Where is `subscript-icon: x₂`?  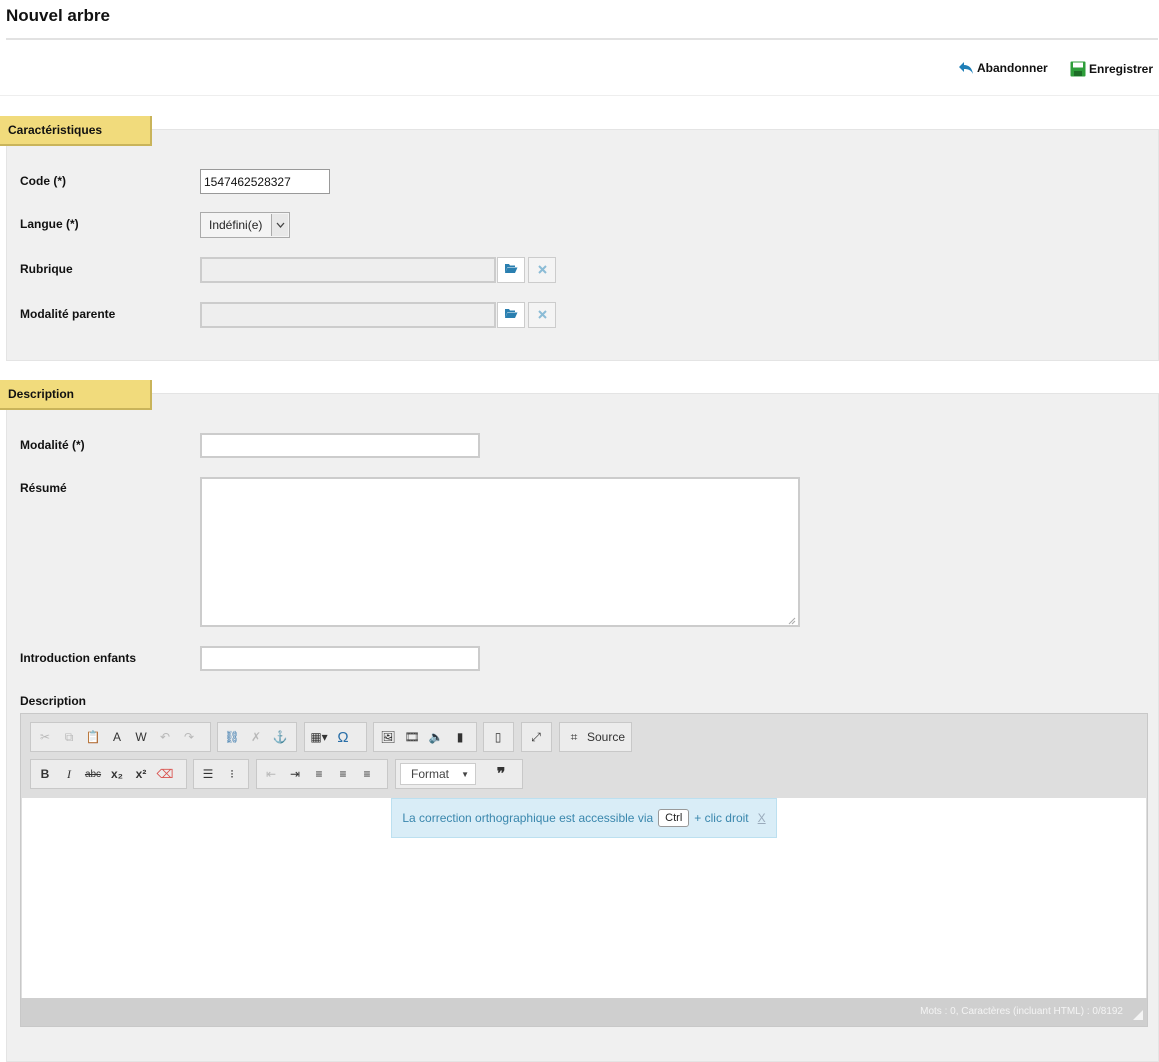 subscript-icon: x₂ is located at coordinates (117, 774).